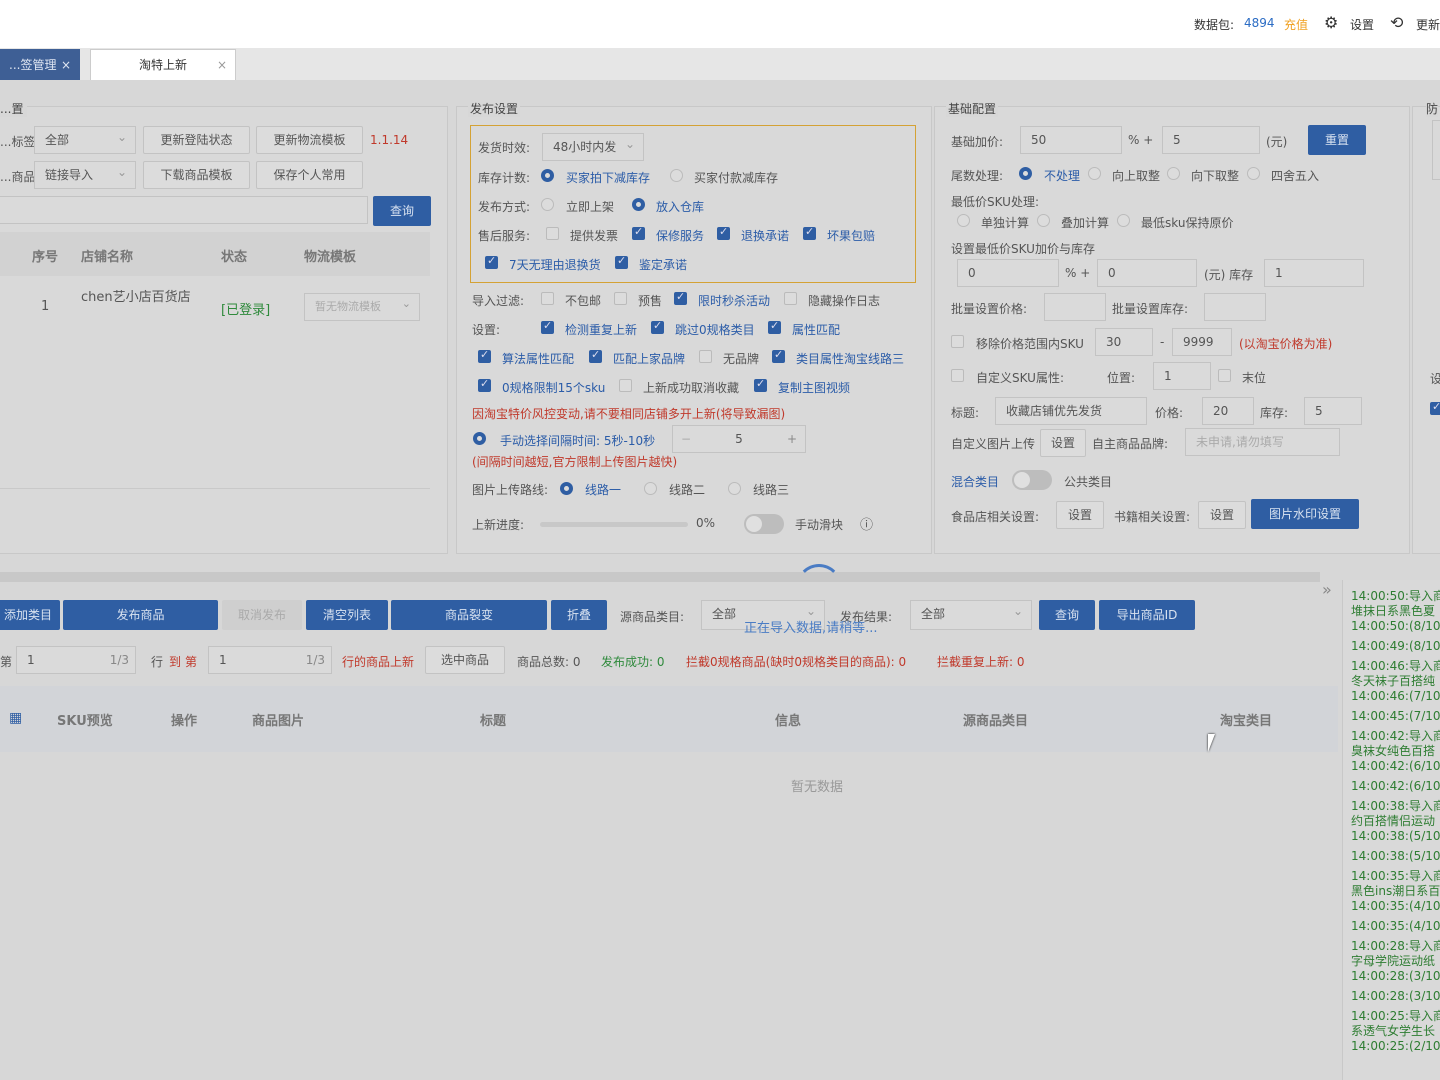 This screenshot has width=1440, height=1080. What do you see at coordinates (262, 615) in the screenshot?
I see `cancel-publish-button: 取消发布` at bounding box center [262, 615].